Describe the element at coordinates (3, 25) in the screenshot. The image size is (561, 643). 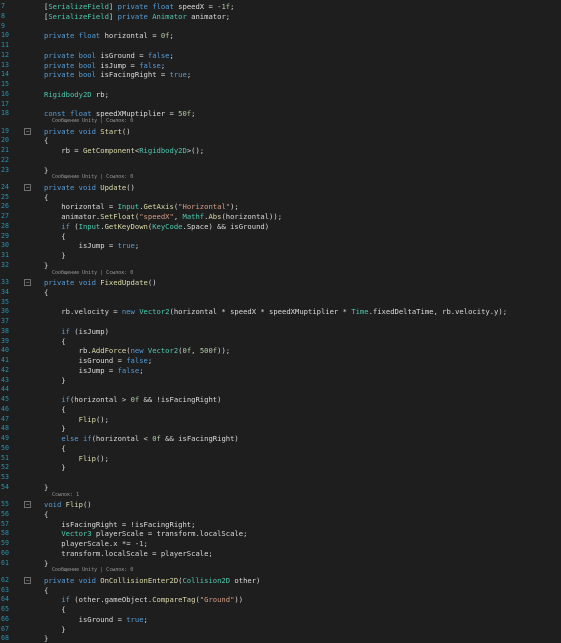
I see `line-number: 9` at that location.